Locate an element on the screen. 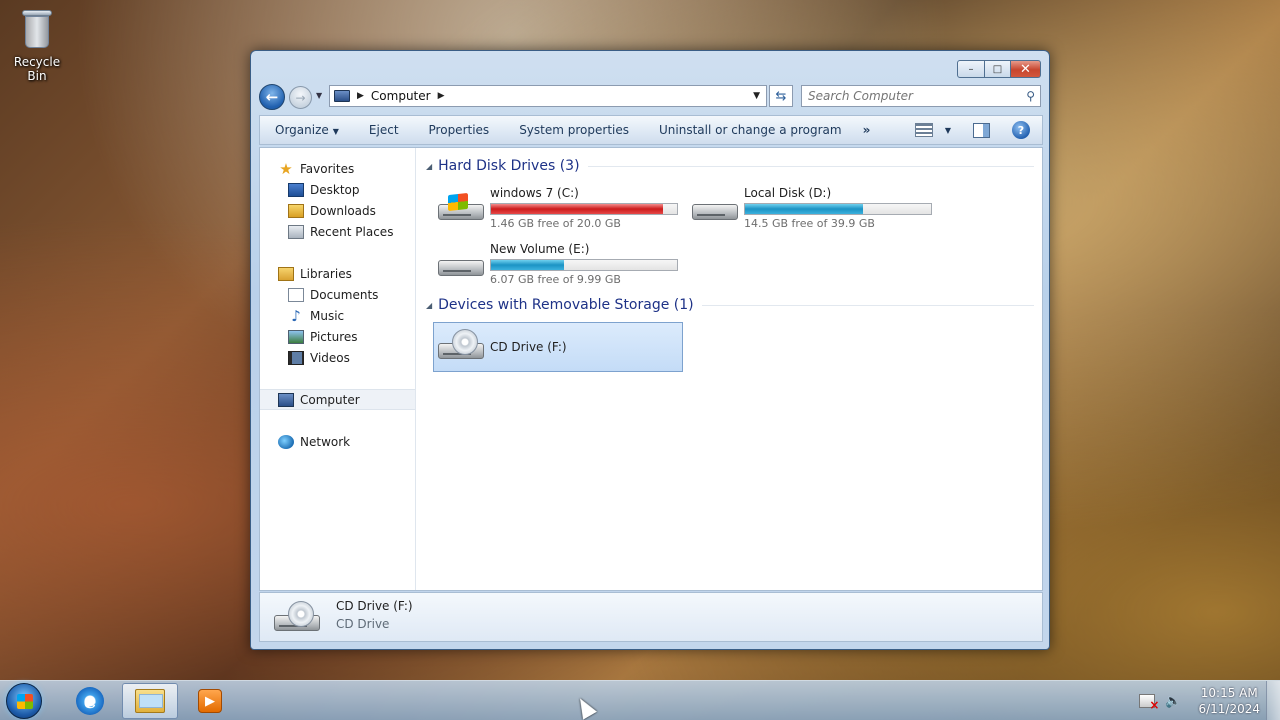 This screenshot has width=1280, height=720. nav-favorites-label: Favorites is located at coordinates (327, 168).